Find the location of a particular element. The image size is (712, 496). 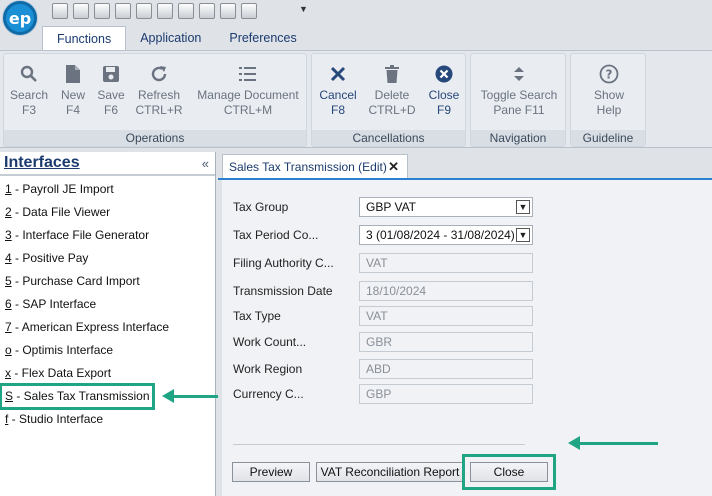

work-region-row: Work Region ABD is located at coordinates (383, 369).